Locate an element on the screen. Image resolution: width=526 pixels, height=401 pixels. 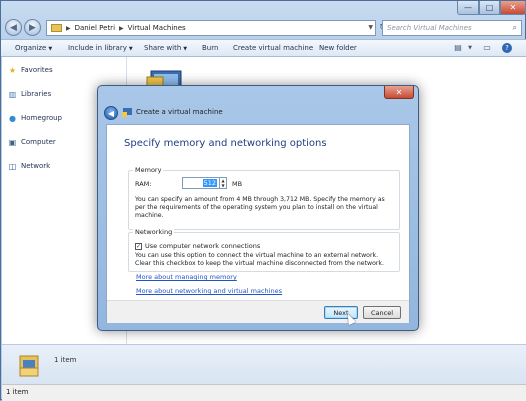
nav-item-homegroup: ● Homegroup is located at coordinates (35, 118).